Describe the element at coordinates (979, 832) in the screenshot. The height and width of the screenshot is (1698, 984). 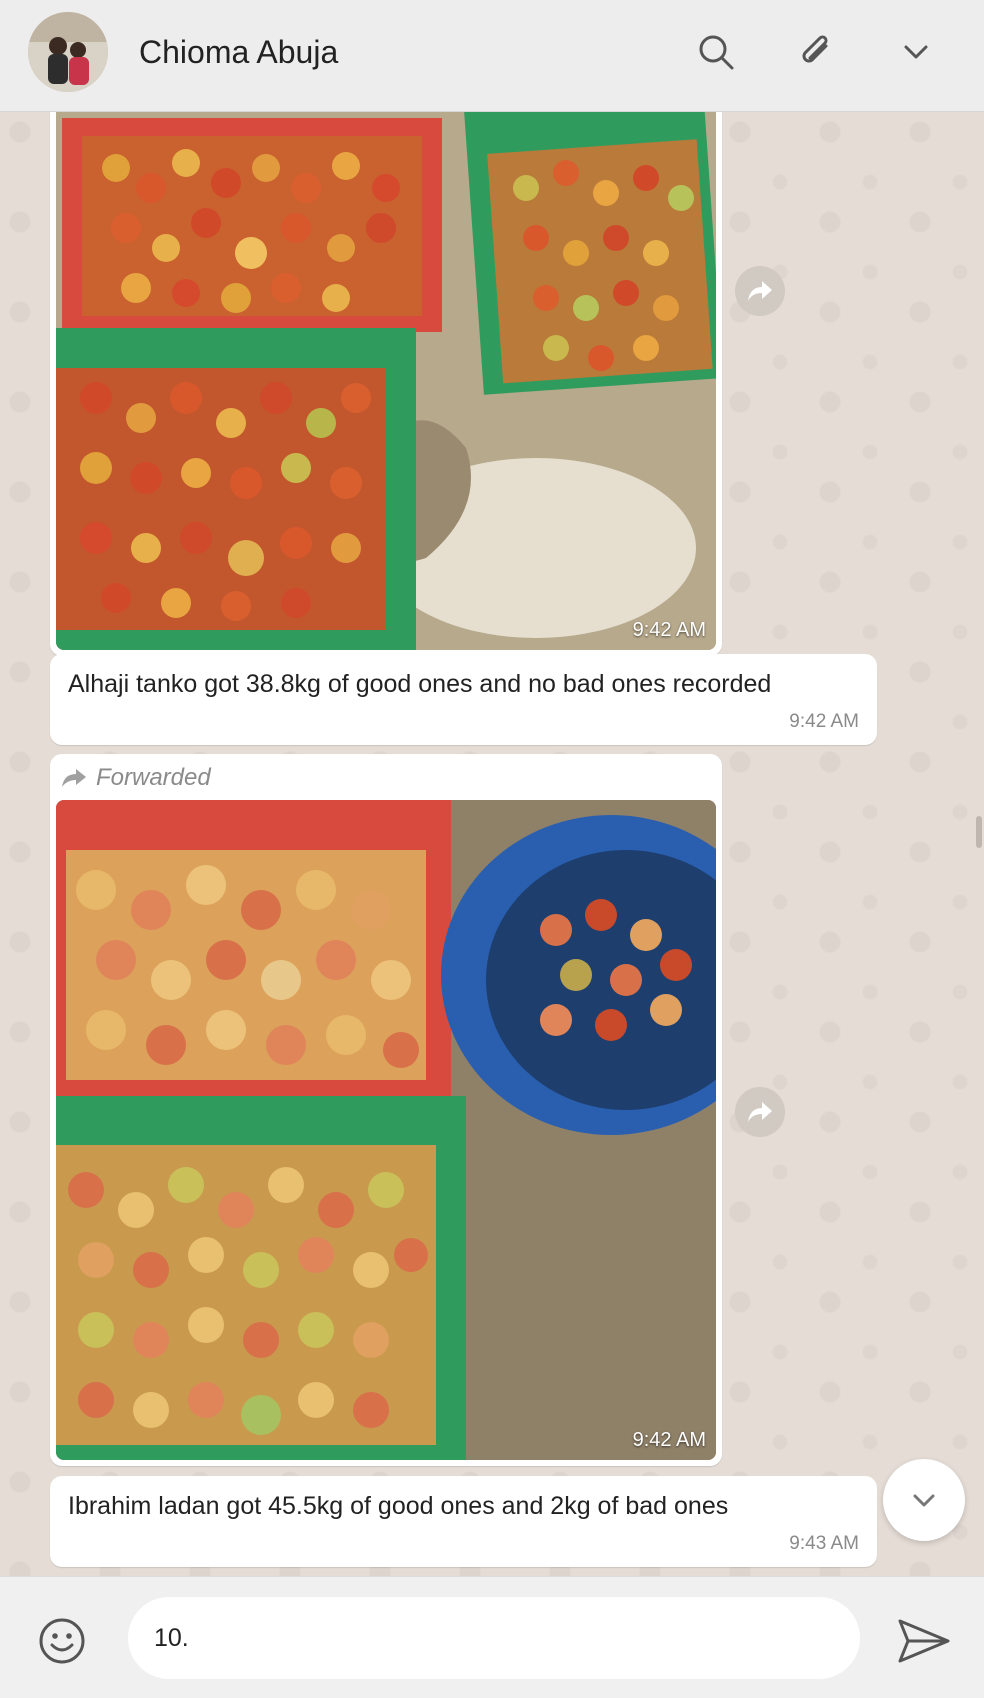
I see `scrollbar-thumb` at that location.